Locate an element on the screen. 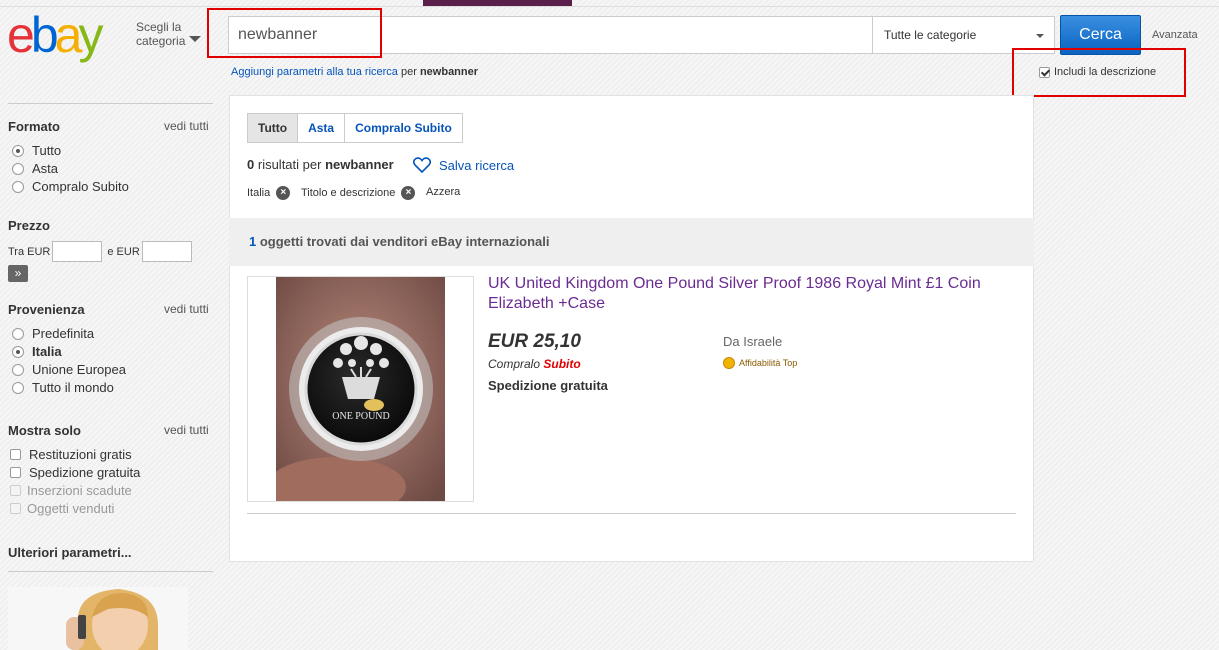 This screenshot has width=1219, height=650. show-only-see-all-link: vedi tutti is located at coordinates (186, 430).